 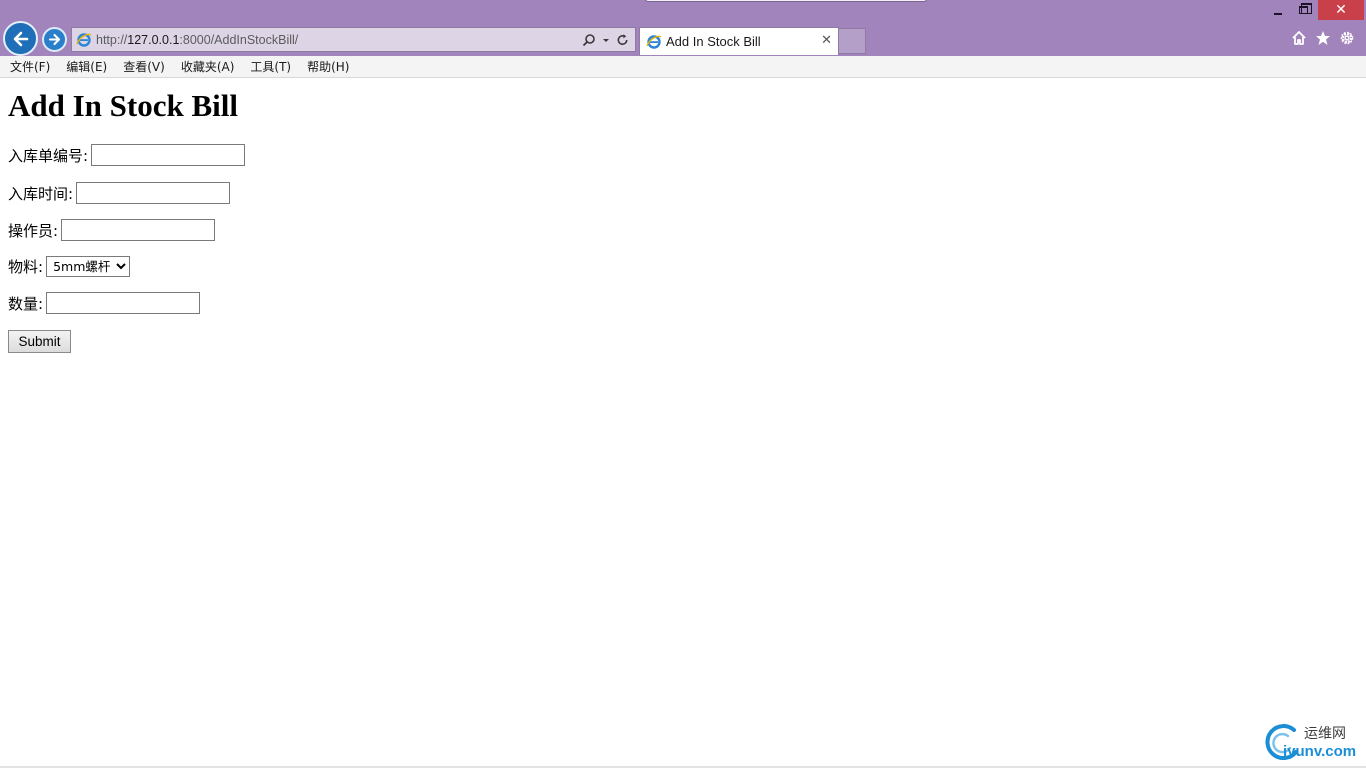 What do you see at coordinates (123, 303) in the screenshot?
I see `quantity-input` at bounding box center [123, 303].